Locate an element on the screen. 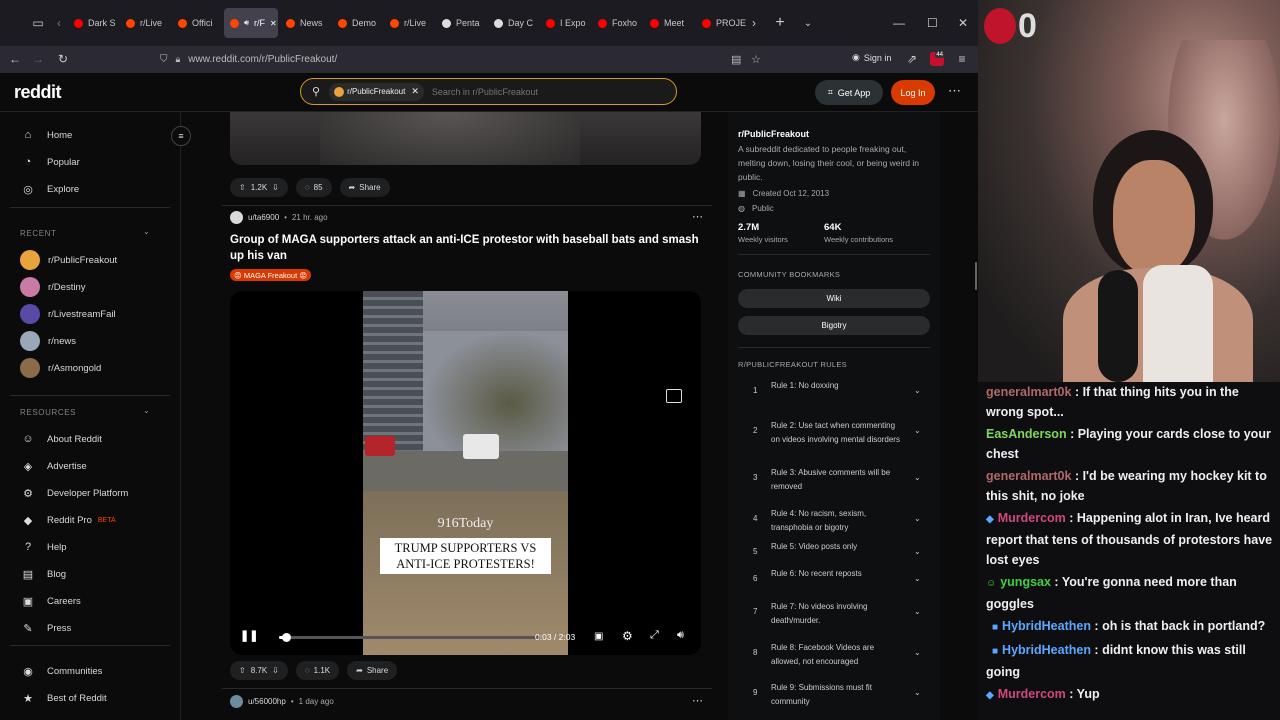 This screenshot has width=1280, height=720. tab-audio-icon: 🔊︎ is located at coordinates (246, 23).